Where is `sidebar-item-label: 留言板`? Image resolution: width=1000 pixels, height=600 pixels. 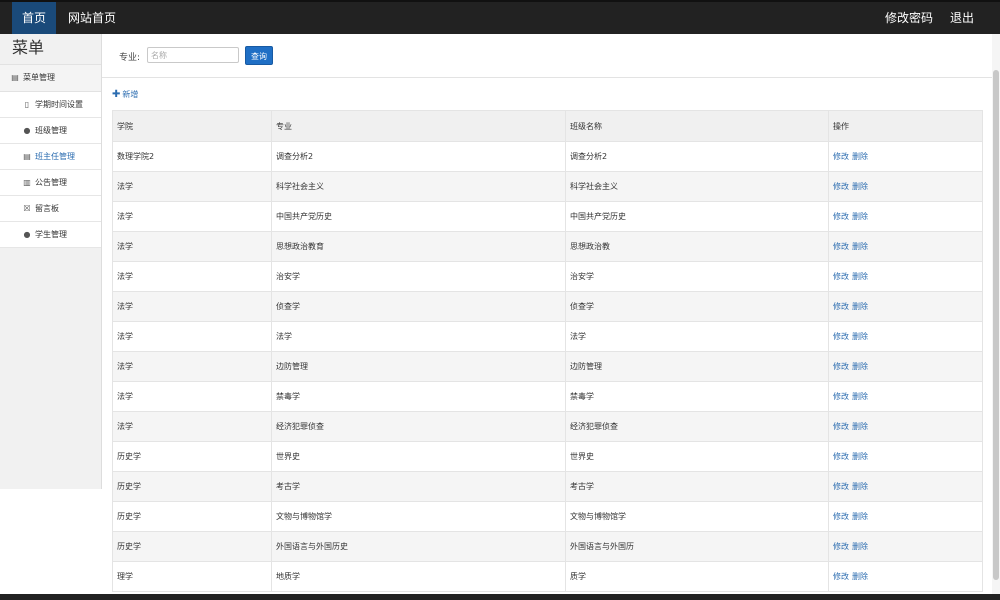
sidebar-item-label: 留言板 is located at coordinates (47, 208).